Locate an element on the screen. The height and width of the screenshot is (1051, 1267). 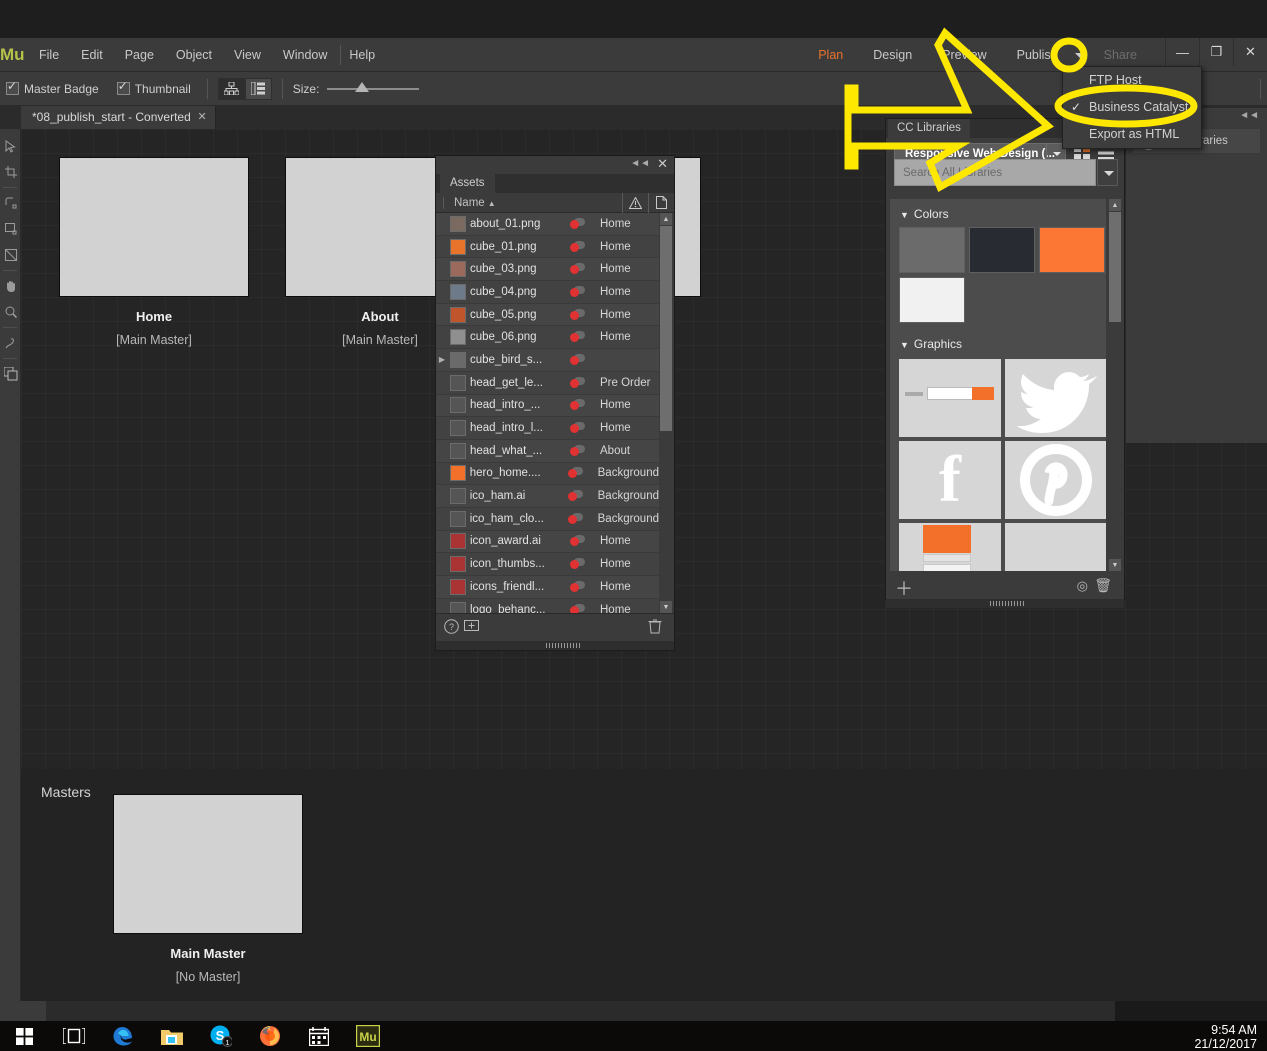
crop-tool is located at coordinates (10, 172).